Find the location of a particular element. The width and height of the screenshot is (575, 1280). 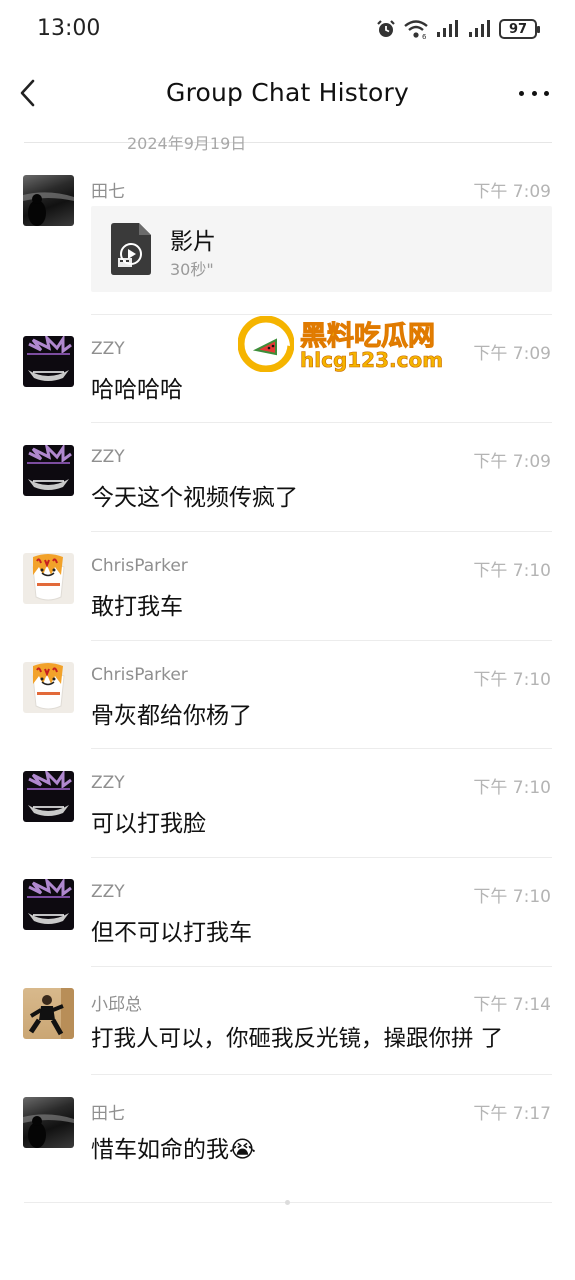

more-options-icon is located at coordinates (534, 93).